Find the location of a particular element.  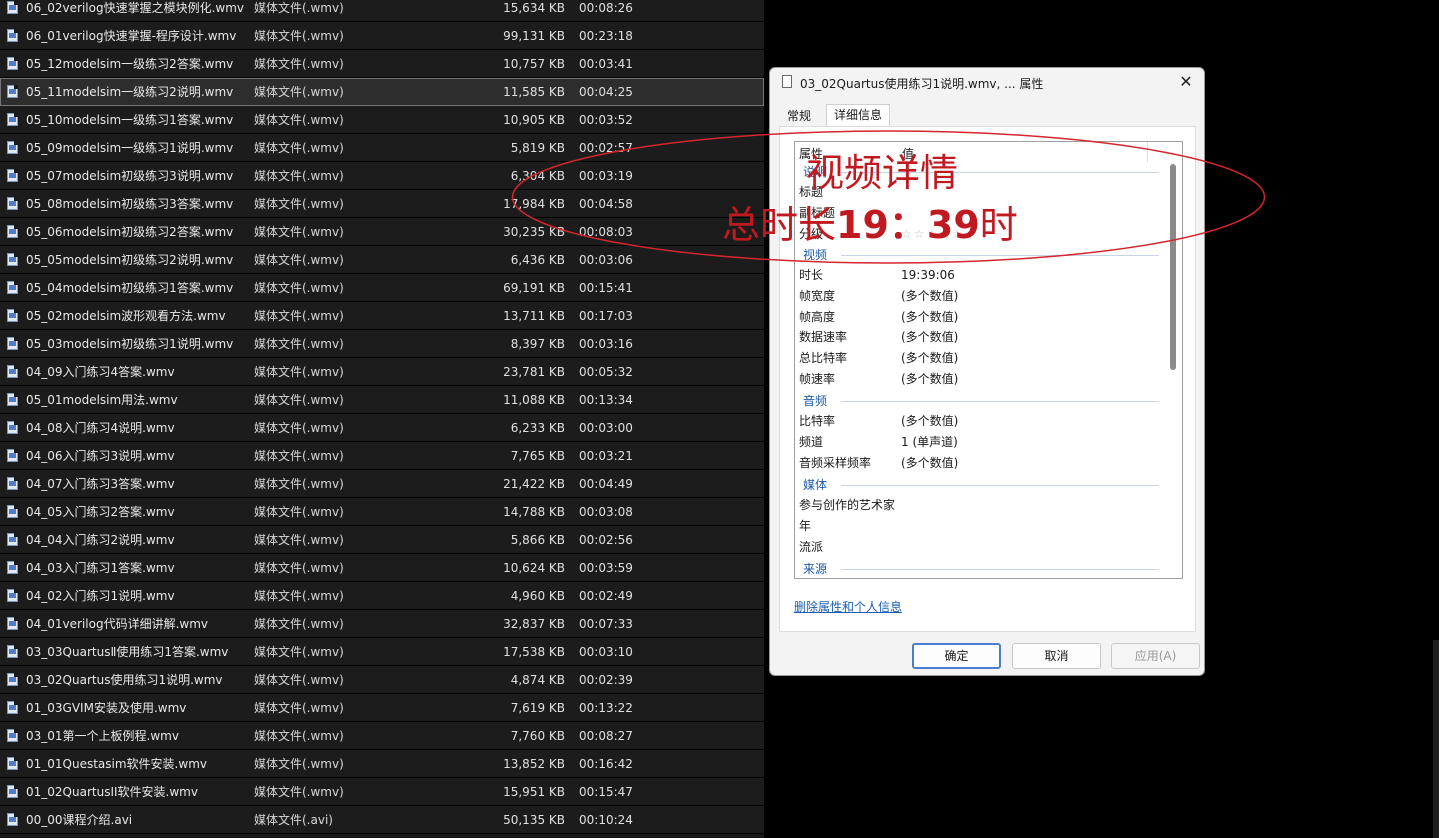

group-divider is located at coordinates (1000, 569).